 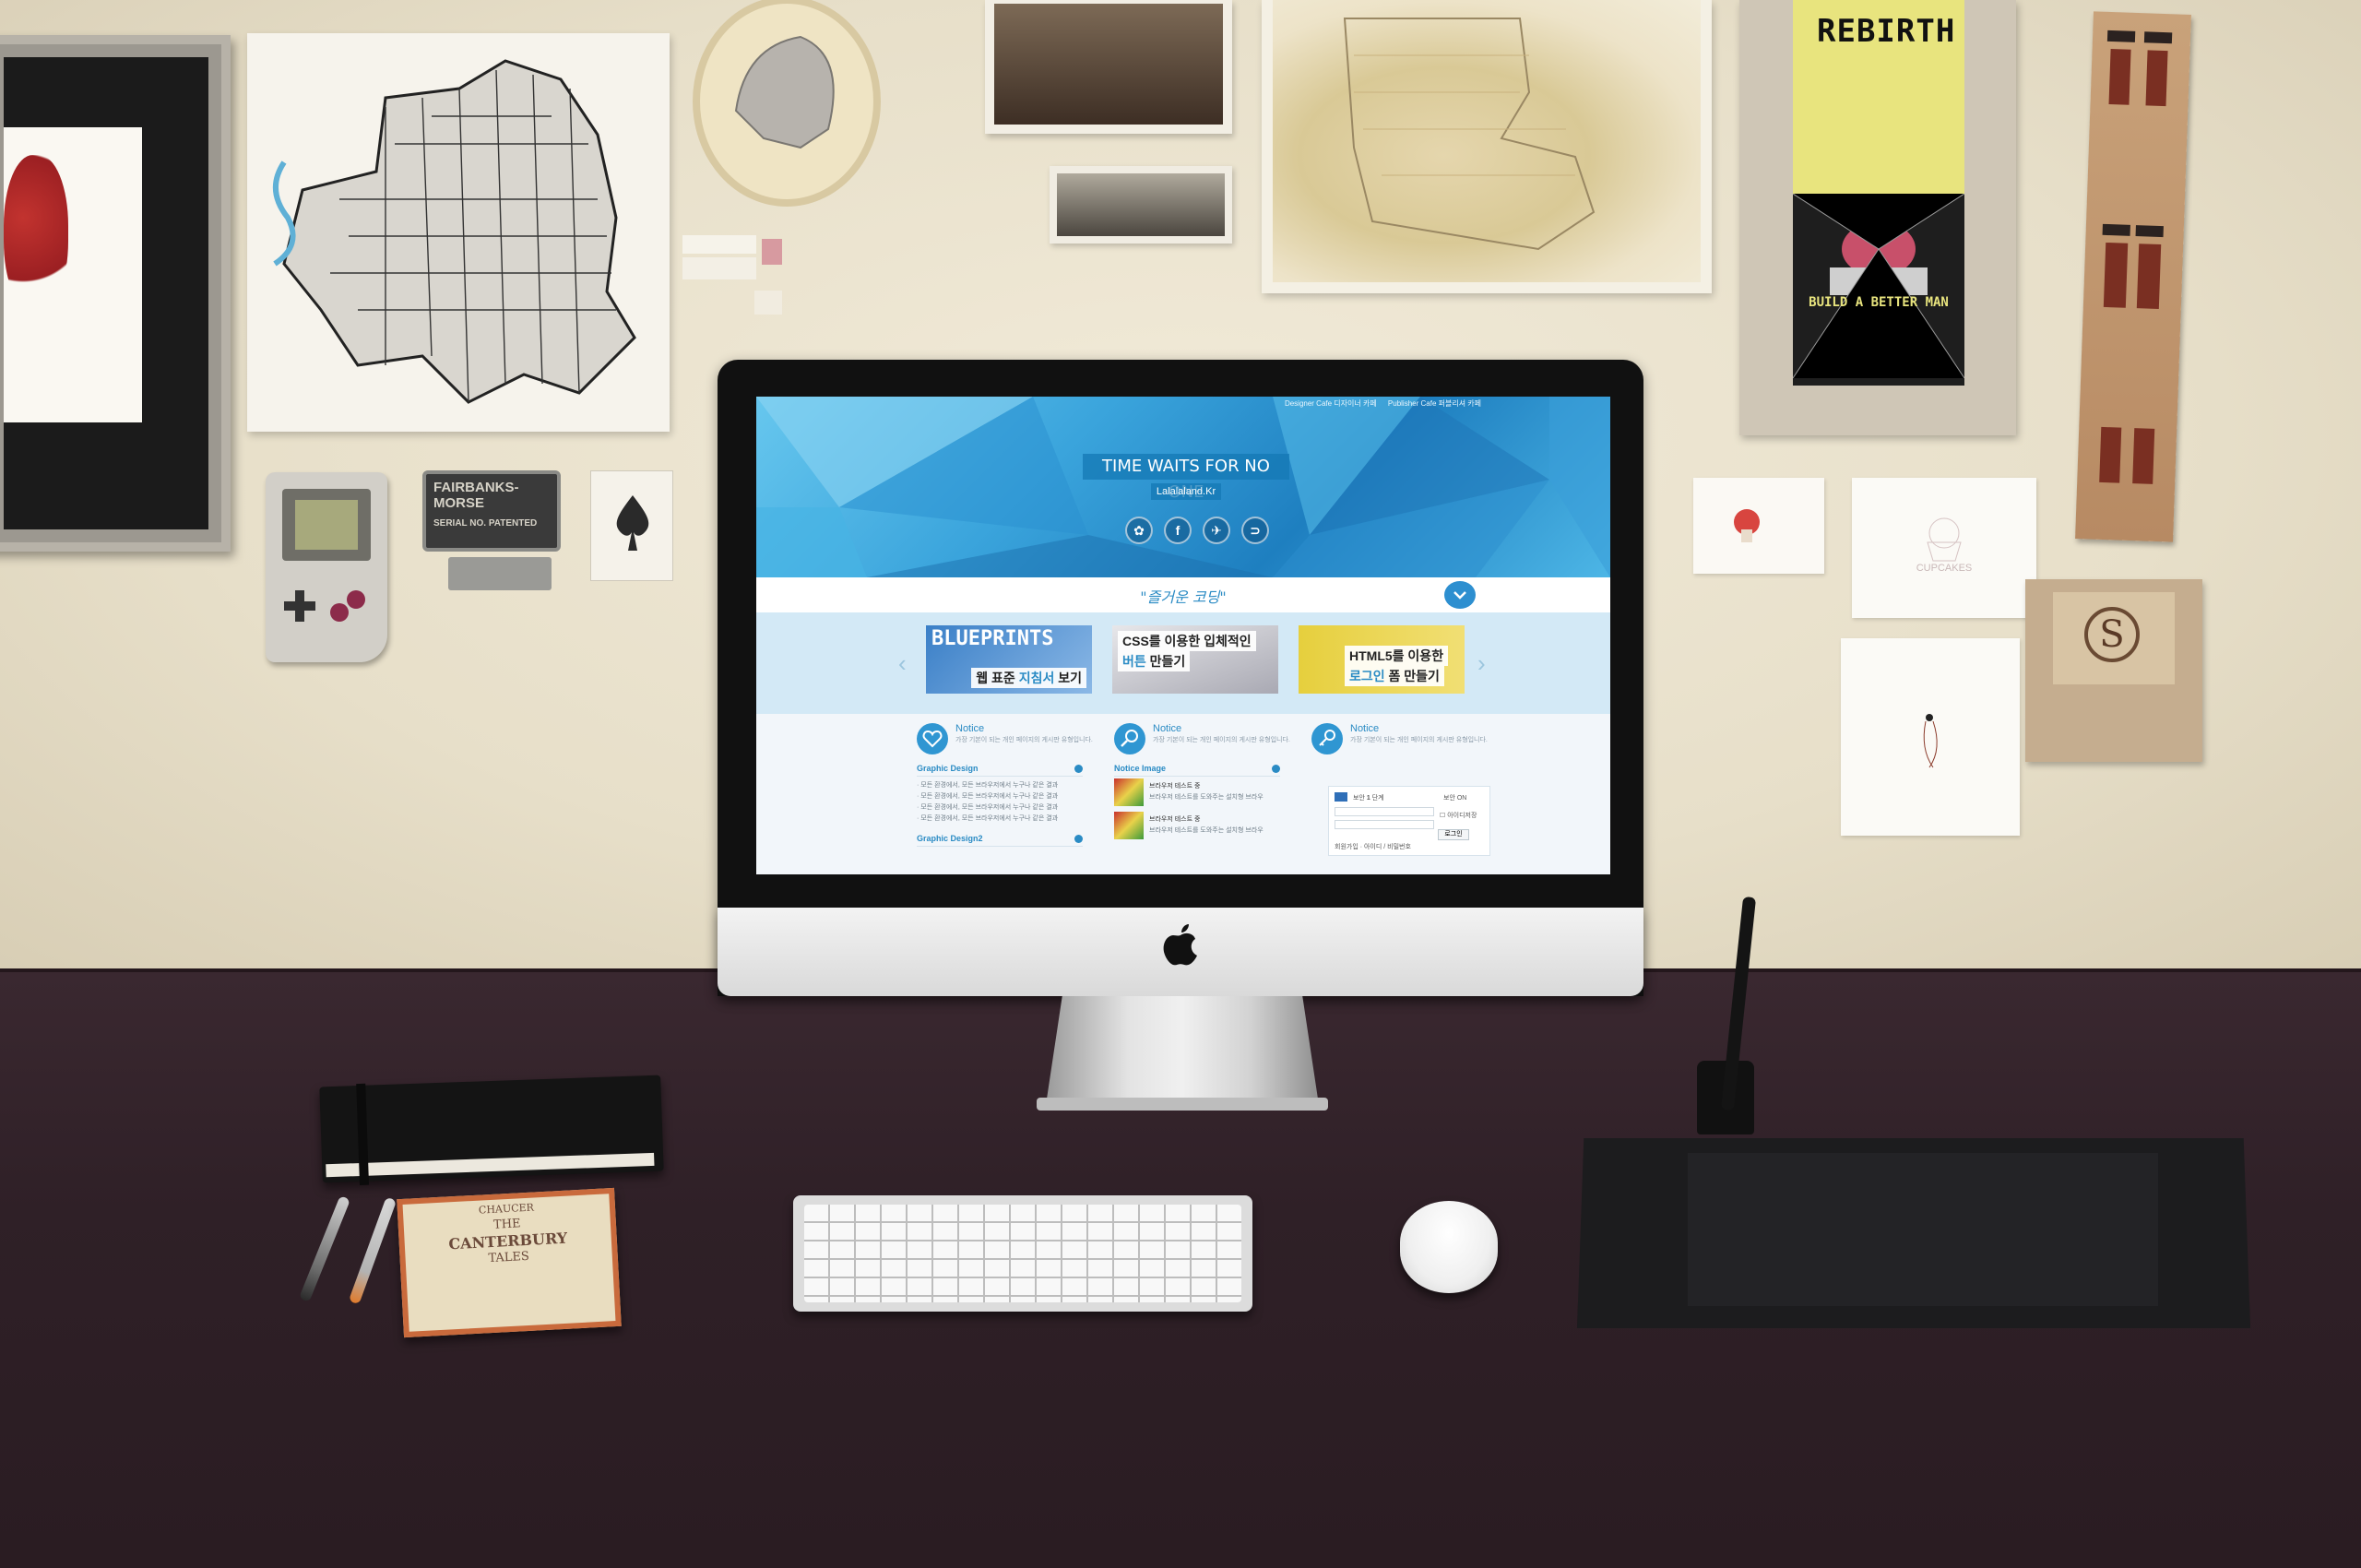 I want to click on slide-blueprints-title: BLUEPRINTS, so click(x=992, y=638).